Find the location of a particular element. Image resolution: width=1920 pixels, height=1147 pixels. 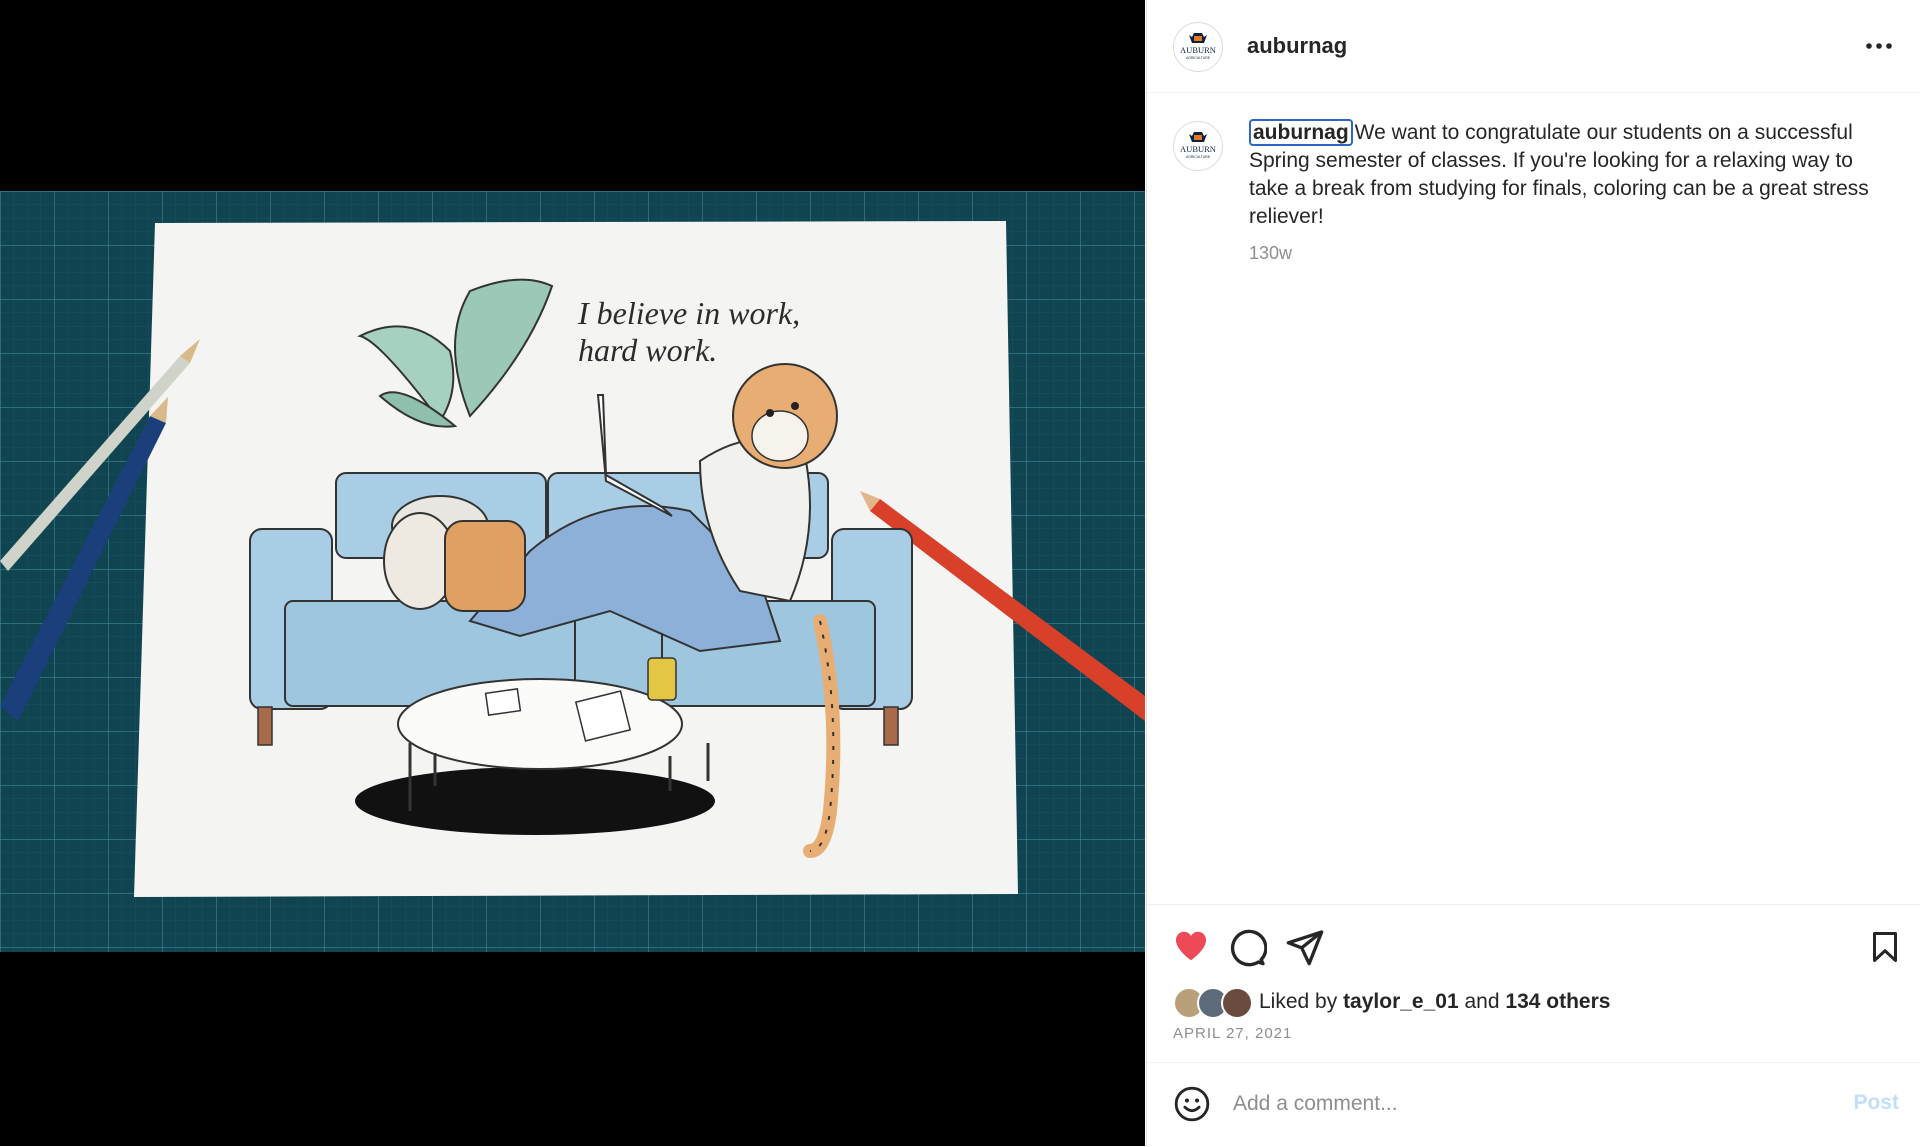

header-username: auburnag is located at coordinates (1297, 46).